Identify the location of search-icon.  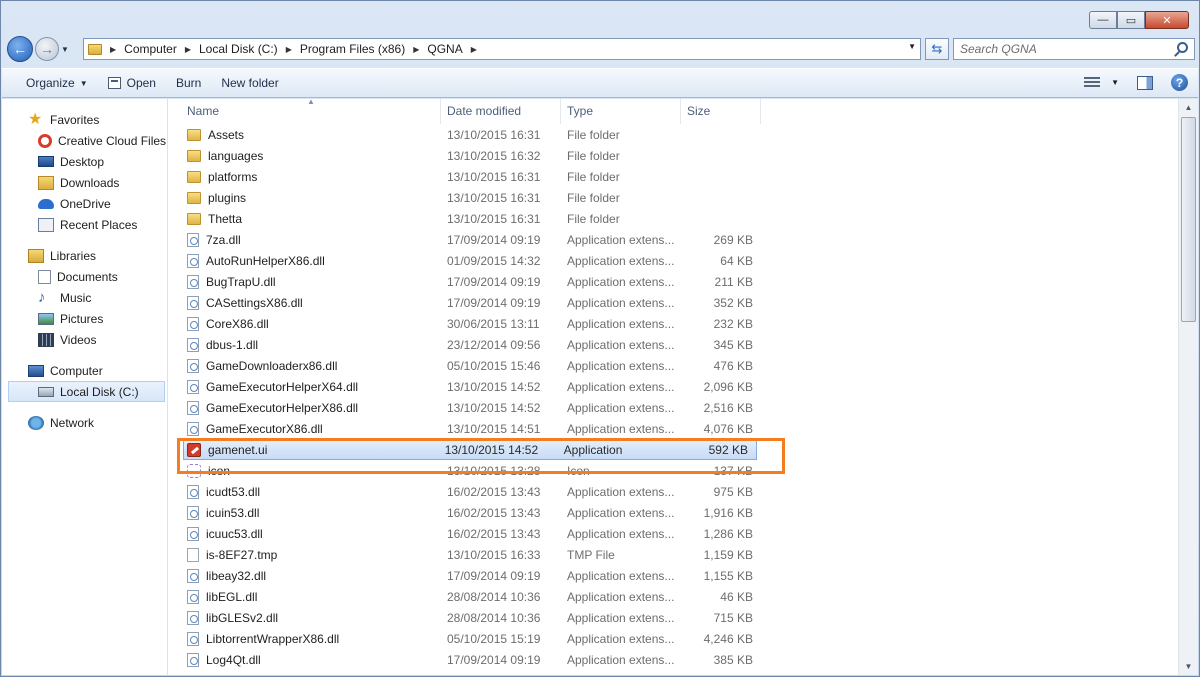
(1182, 47).